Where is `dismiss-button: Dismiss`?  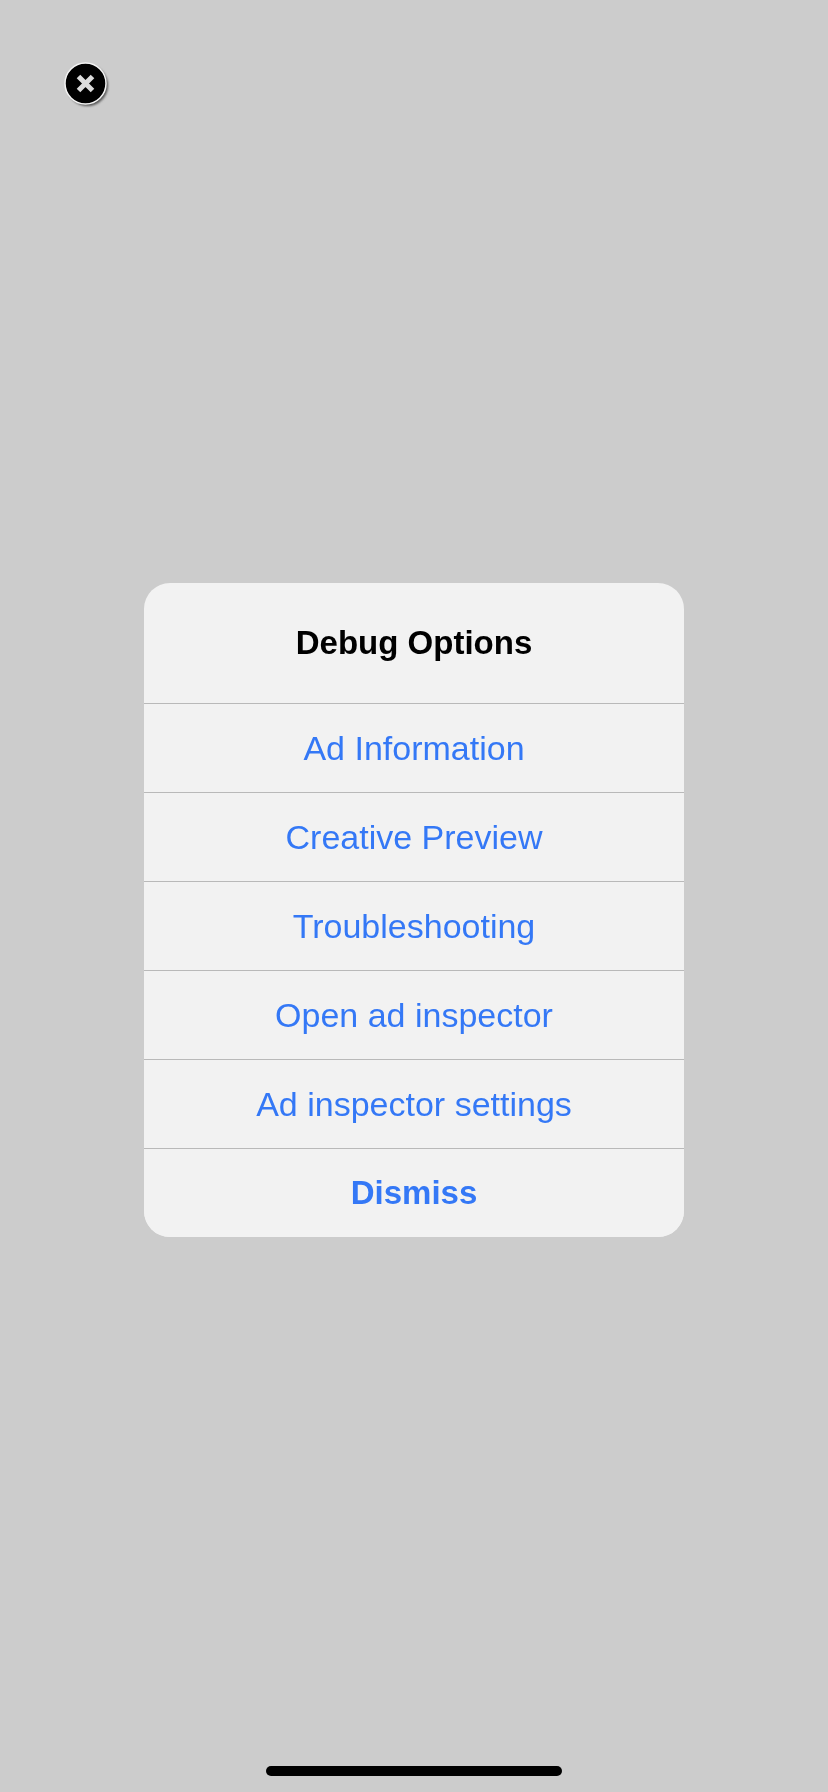
dismiss-button: Dismiss is located at coordinates (414, 1192).